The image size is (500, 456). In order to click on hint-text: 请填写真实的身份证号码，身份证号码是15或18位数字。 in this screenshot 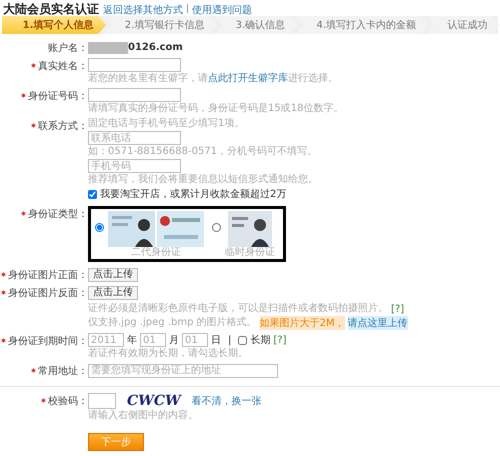, I will do `click(216, 109)`.